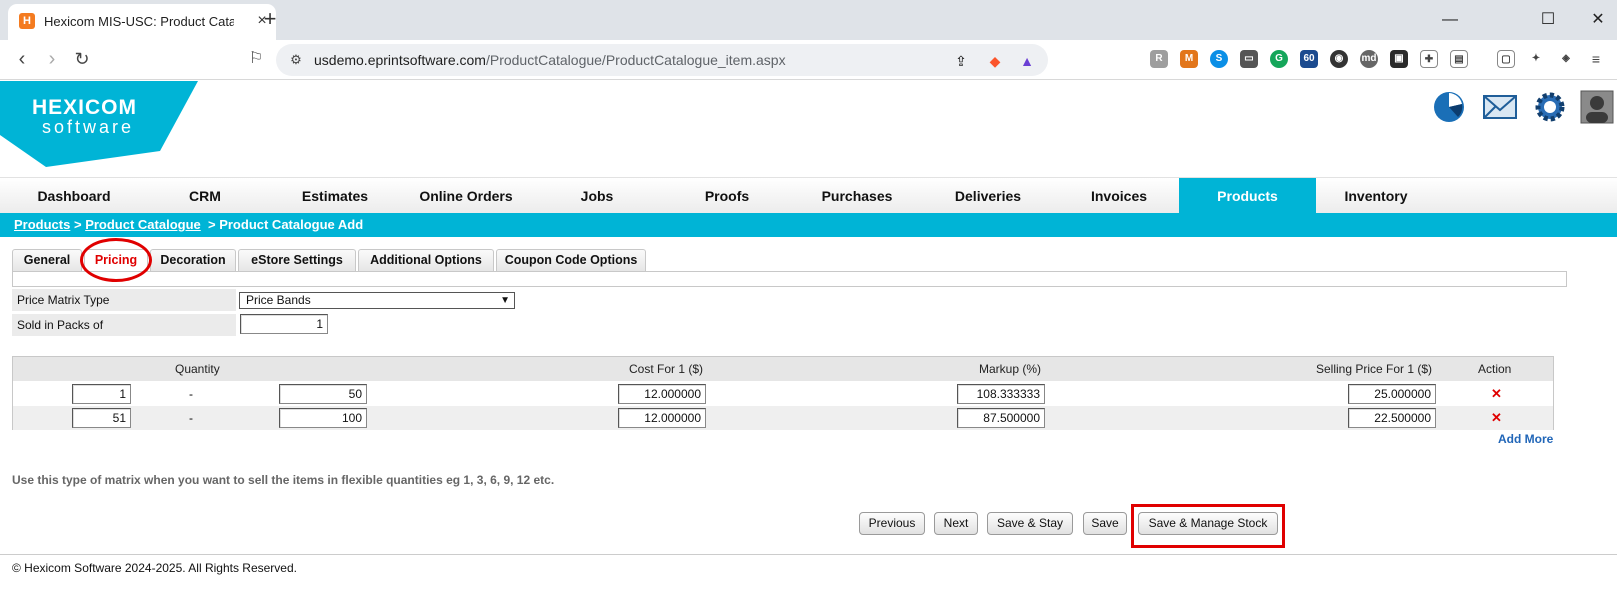 The image size is (1617, 594). What do you see at coordinates (205, 196) in the screenshot?
I see `nav-crm: CRM` at bounding box center [205, 196].